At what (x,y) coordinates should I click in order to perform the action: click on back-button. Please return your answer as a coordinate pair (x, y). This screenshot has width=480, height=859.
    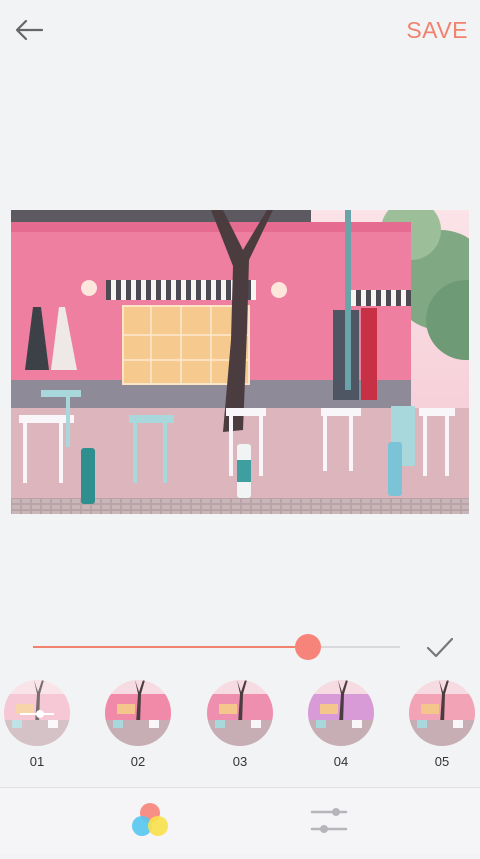
    Looking at the image, I should click on (30, 30).